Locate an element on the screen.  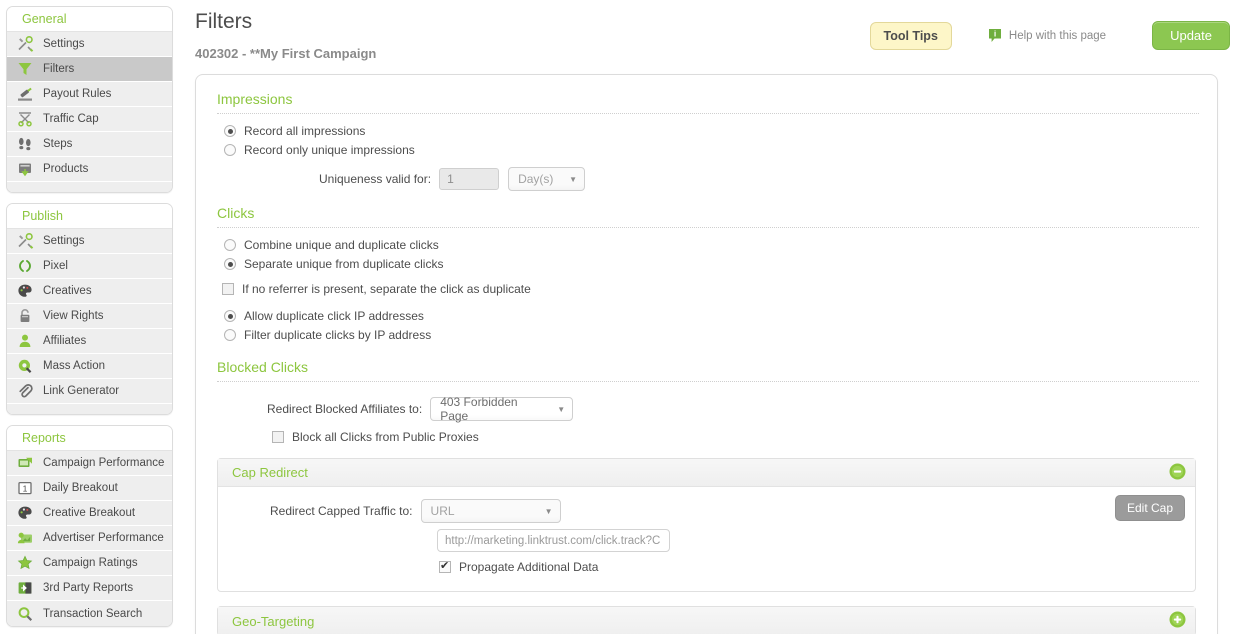
redirect-blocked-value: 403 Forbidden Page is located at coordinates (479, 409).